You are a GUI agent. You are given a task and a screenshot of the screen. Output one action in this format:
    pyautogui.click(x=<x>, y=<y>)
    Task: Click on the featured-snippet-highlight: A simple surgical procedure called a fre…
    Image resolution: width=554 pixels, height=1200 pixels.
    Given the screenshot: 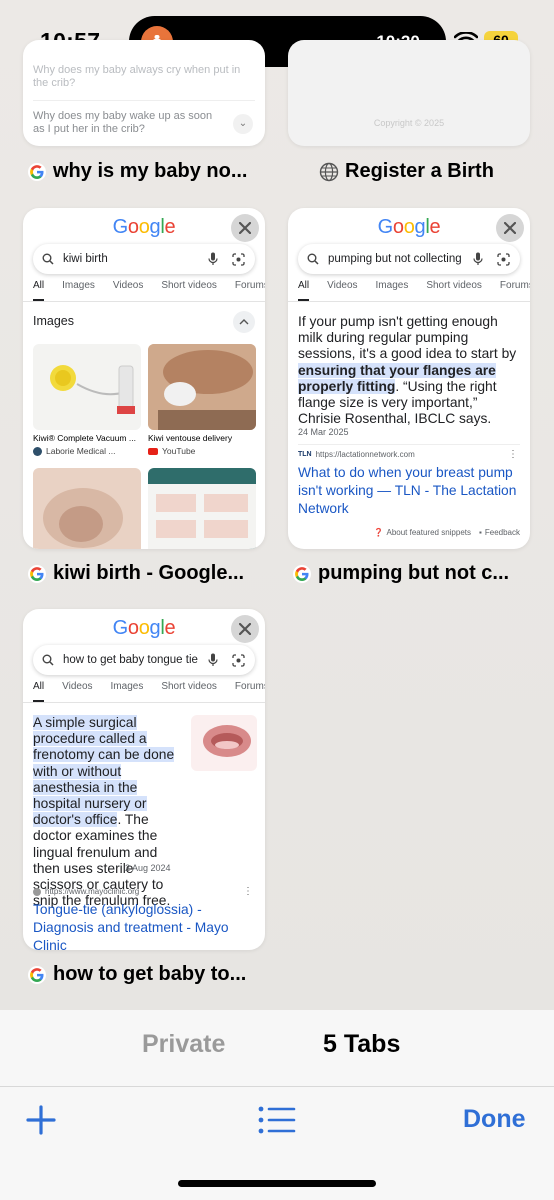 What is the action you would take?
    pyautogui.click(x=108, y=812)
    